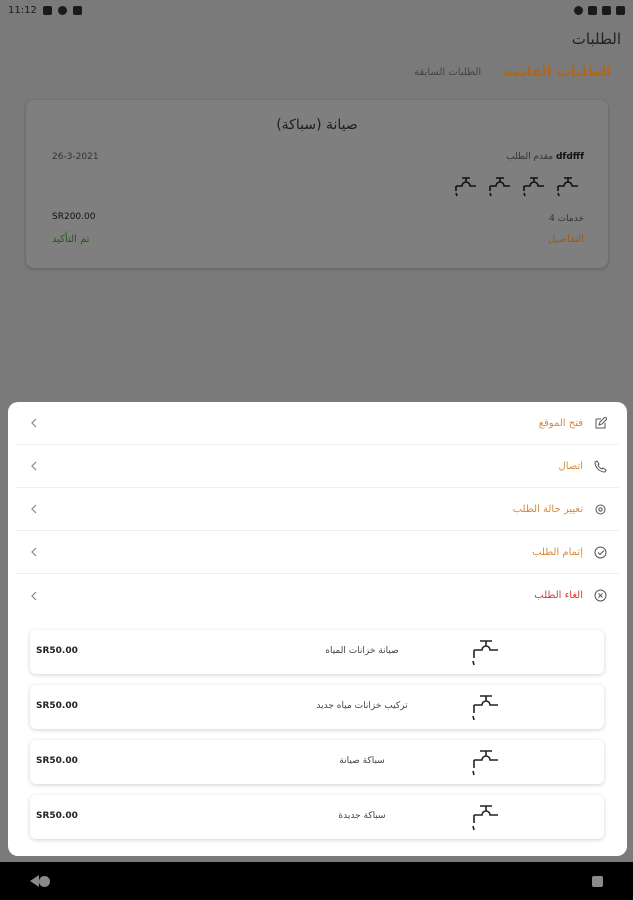 The width and height of the screenshot is (633, 900). What do you see at coordinates (75, 157) in the screenshot?
I see `order-date: 26-3-2021` at bounding box center [75, 157].